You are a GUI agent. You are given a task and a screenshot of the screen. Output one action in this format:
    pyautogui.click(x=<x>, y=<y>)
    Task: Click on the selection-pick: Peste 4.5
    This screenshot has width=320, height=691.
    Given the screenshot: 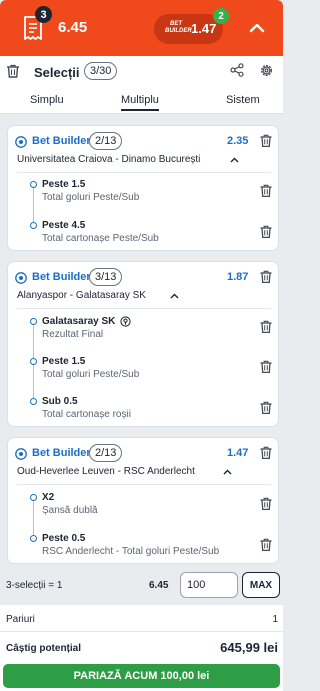 What is the action you would take?
    pyautogui.click(x=64, y=225)
    